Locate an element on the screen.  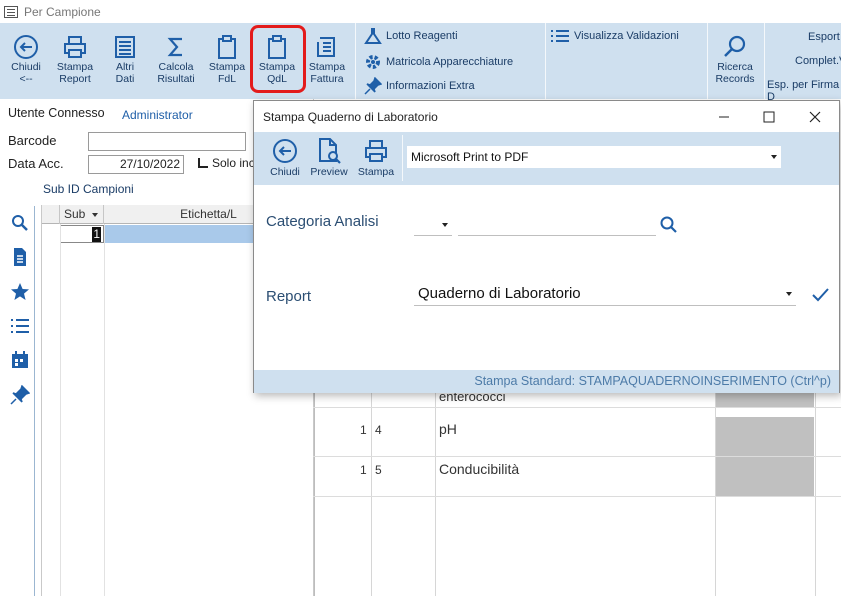
solo-checkbox is located at coordinates (203, 163).